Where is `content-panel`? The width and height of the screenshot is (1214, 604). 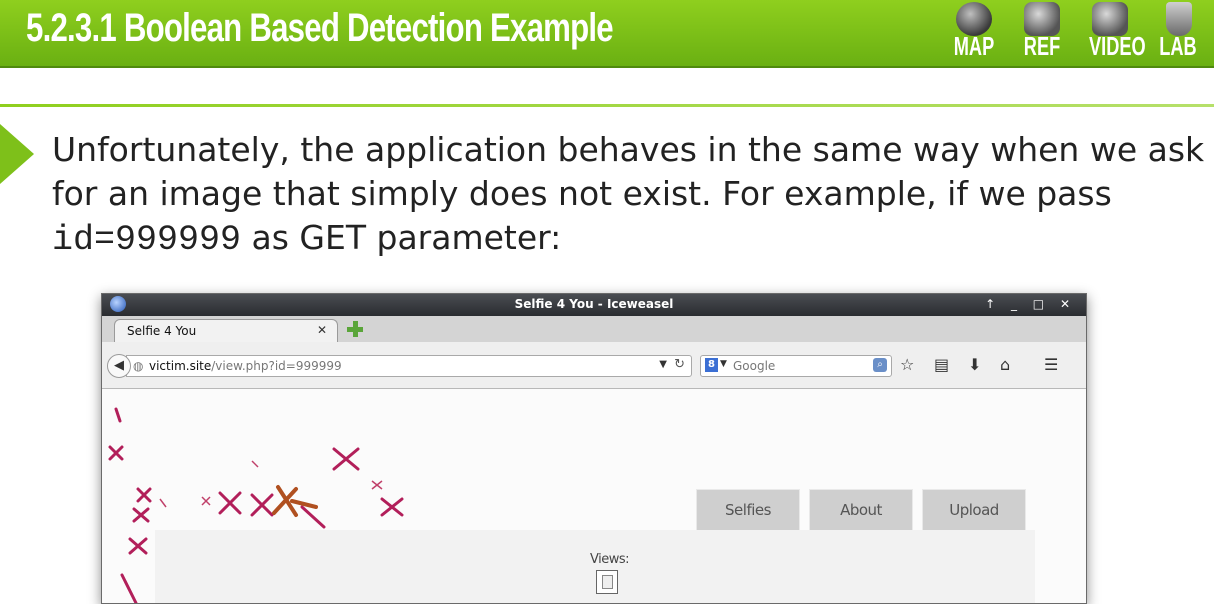 content-panel is located at coordinates (595, 566).